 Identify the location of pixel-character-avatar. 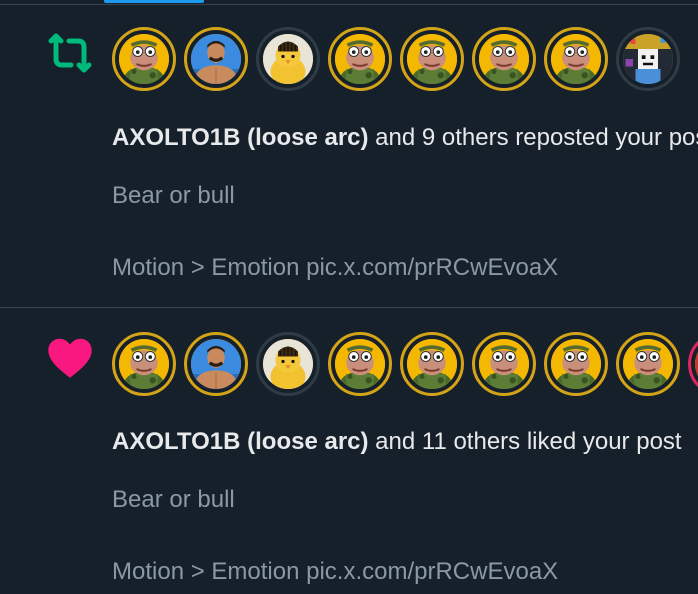
(648, 59).